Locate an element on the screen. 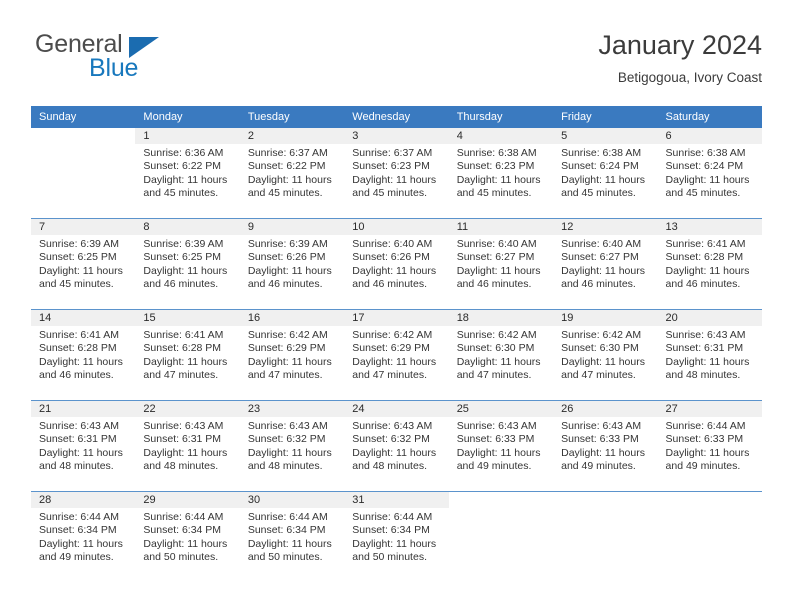 This screenshot has width=792, height=612. daylight-text-cont: and 48 minutes. is located at coordinates (285, 465).